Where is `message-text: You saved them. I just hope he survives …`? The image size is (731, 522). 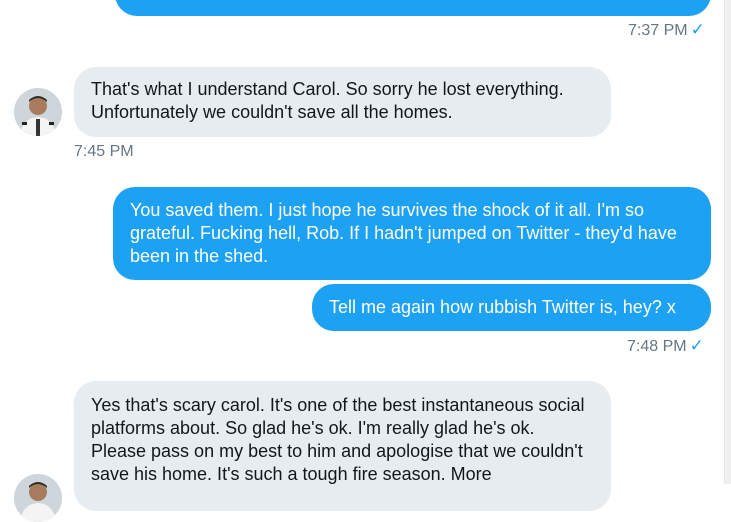
message-text: You saved them. I just hope he survives … is located at coordinates (403, 233).